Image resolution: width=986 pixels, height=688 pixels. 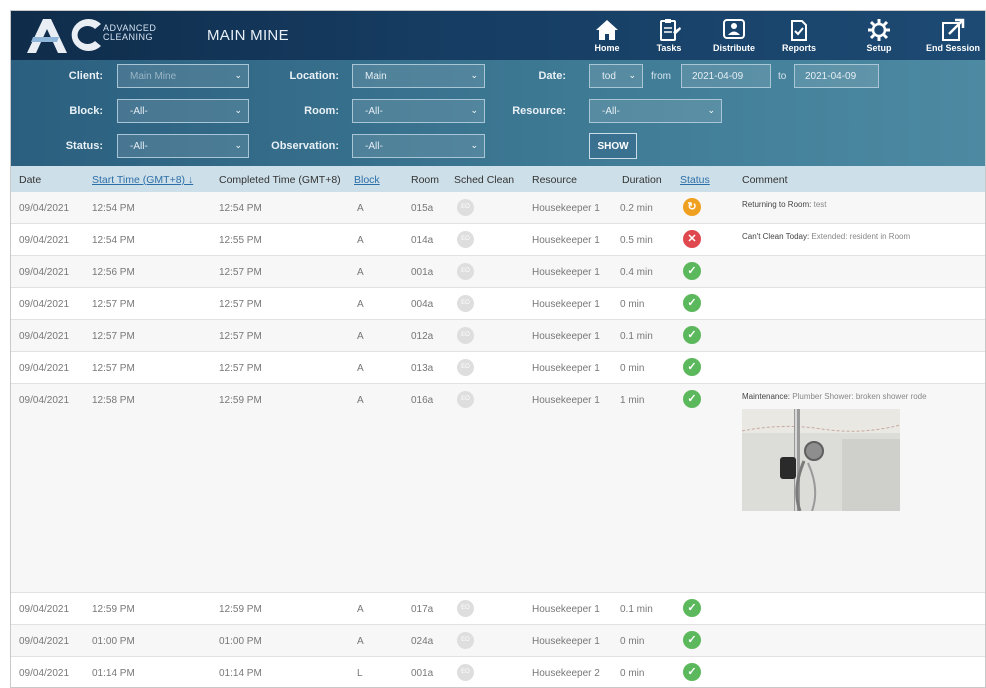 I want to click on cell-room: 017a, so click(x=422, y=609).